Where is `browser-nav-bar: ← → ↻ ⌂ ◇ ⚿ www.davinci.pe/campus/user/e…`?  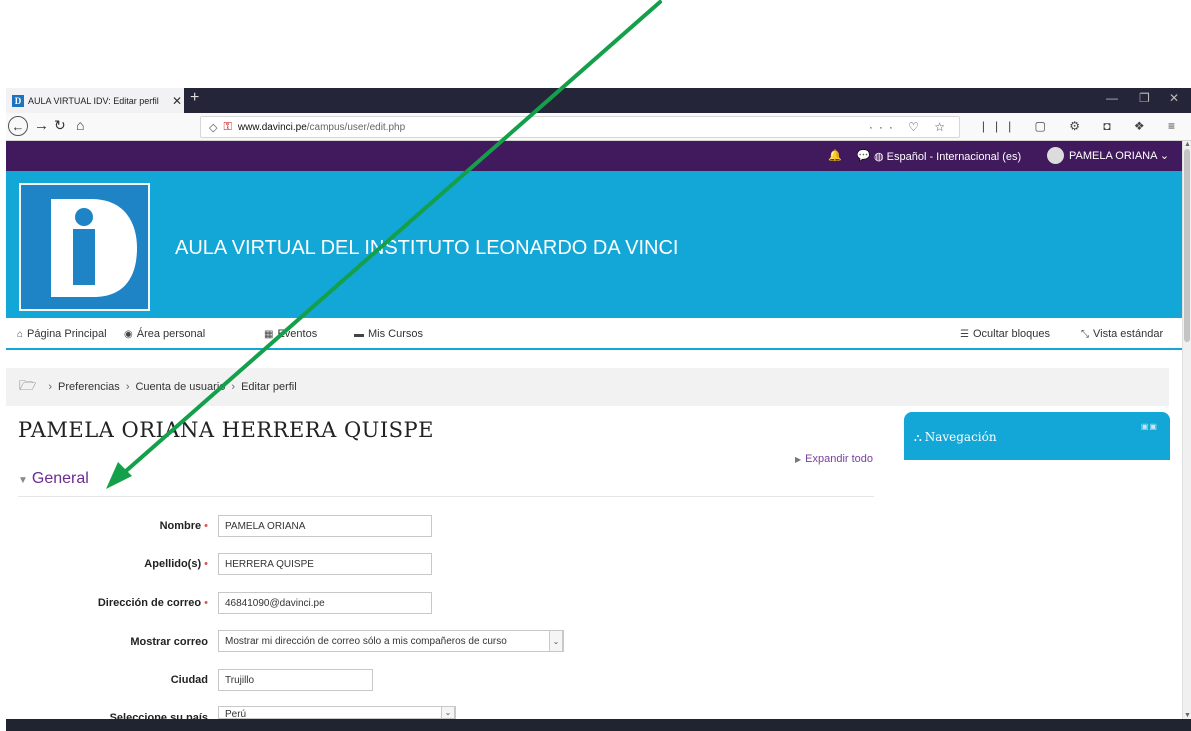 browser-nav-bar: ← → ↻ ⌂ ◇ ⚿ www.davinci.pe/campus/user/e… is located at coordinates (598, 127).